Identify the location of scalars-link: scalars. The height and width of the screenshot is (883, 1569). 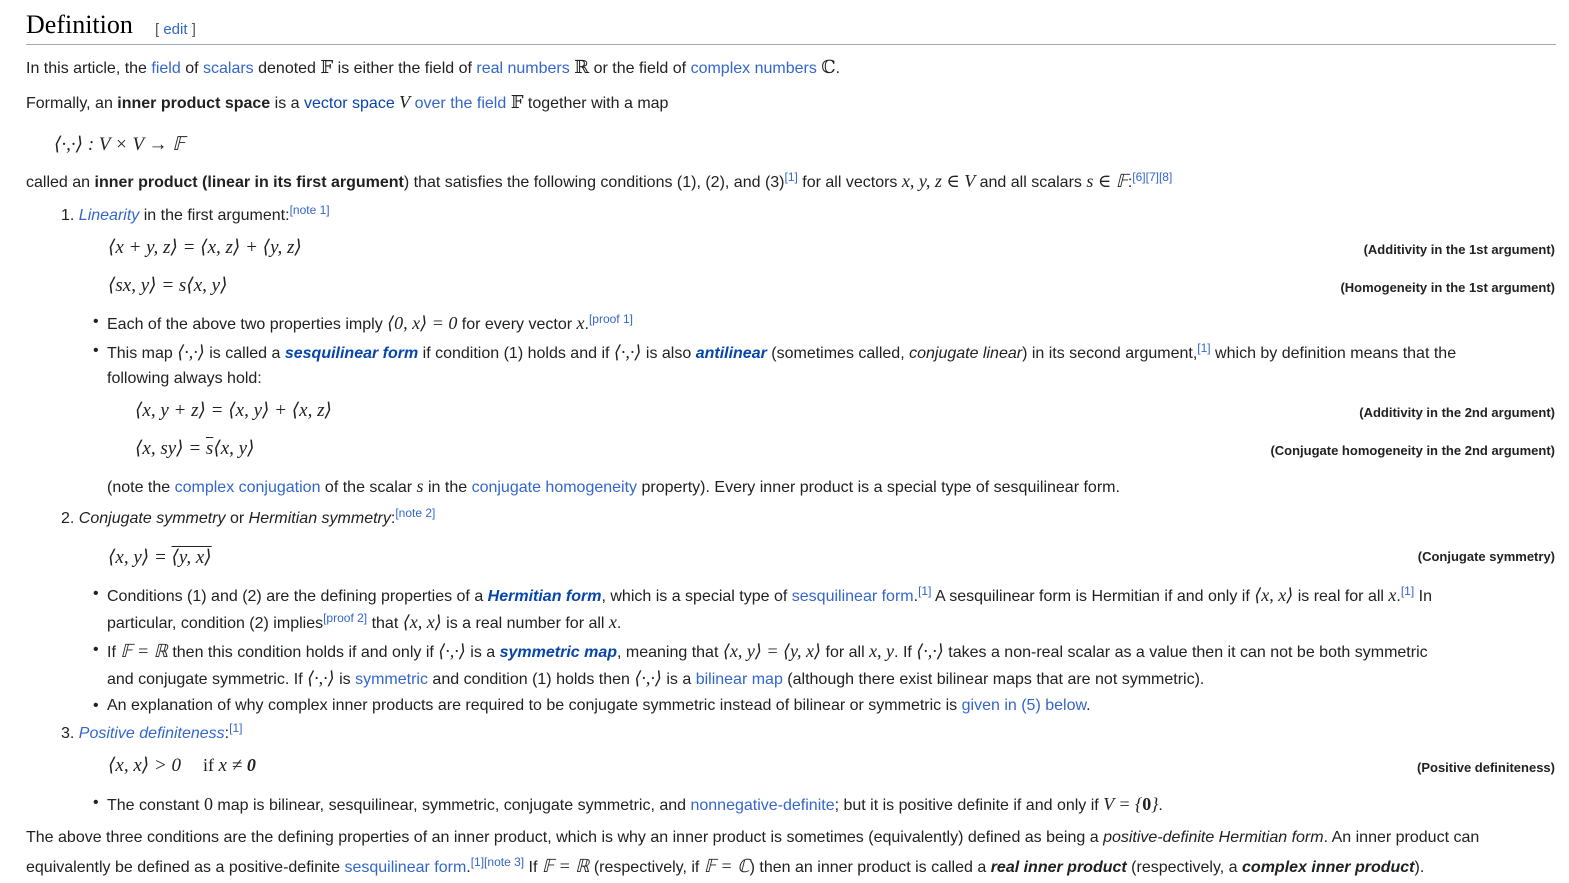
(228, 68).